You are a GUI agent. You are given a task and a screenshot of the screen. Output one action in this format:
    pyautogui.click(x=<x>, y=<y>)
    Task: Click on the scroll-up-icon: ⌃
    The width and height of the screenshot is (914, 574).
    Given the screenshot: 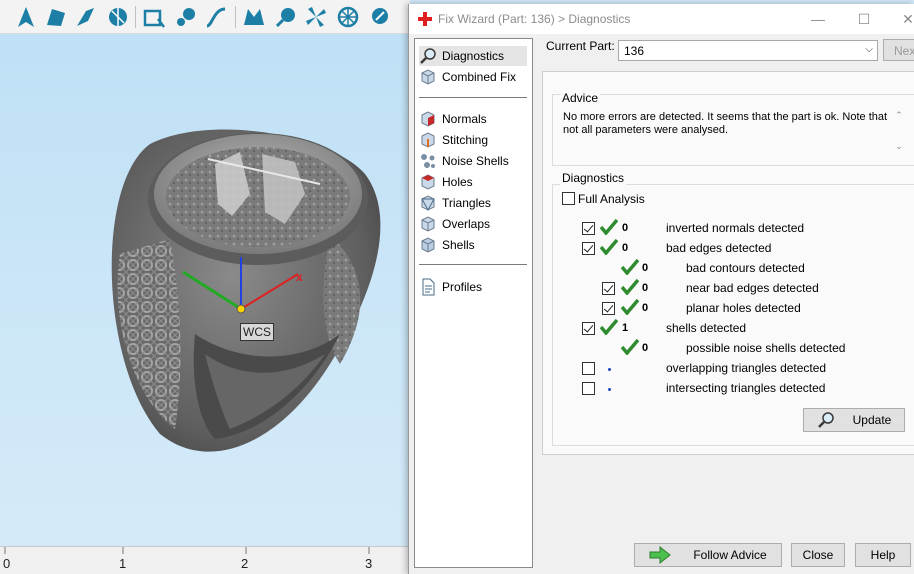 What is the action you would take?
    pyautogui.click(x=899, y=115)
    